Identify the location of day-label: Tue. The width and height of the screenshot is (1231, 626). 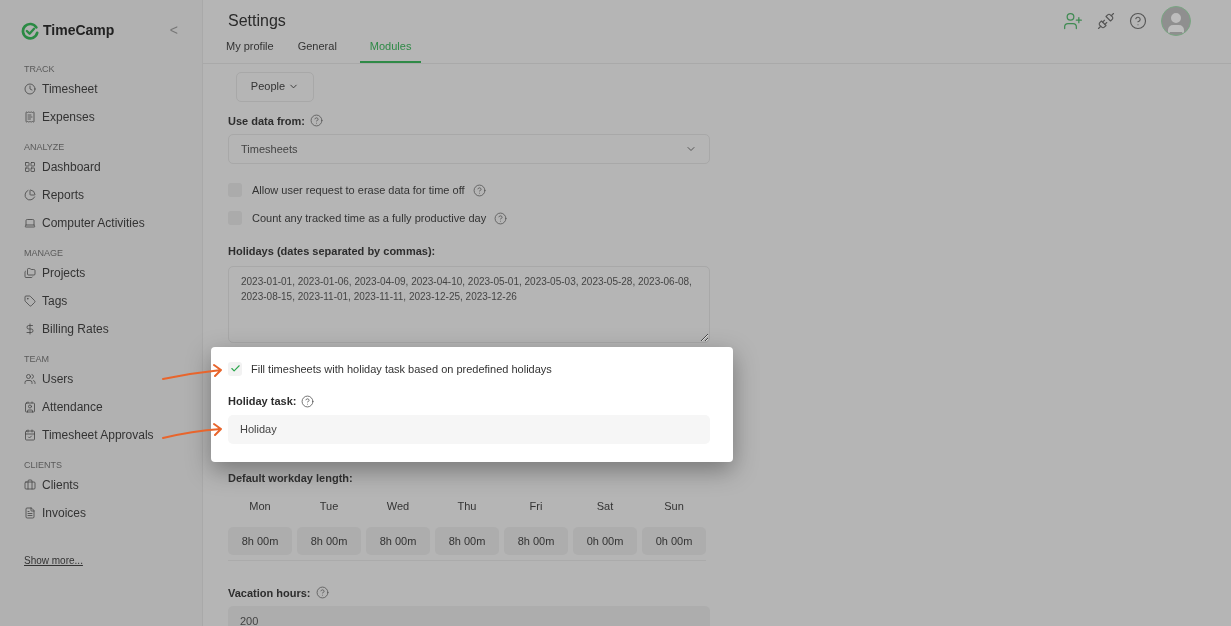
(329, 506).